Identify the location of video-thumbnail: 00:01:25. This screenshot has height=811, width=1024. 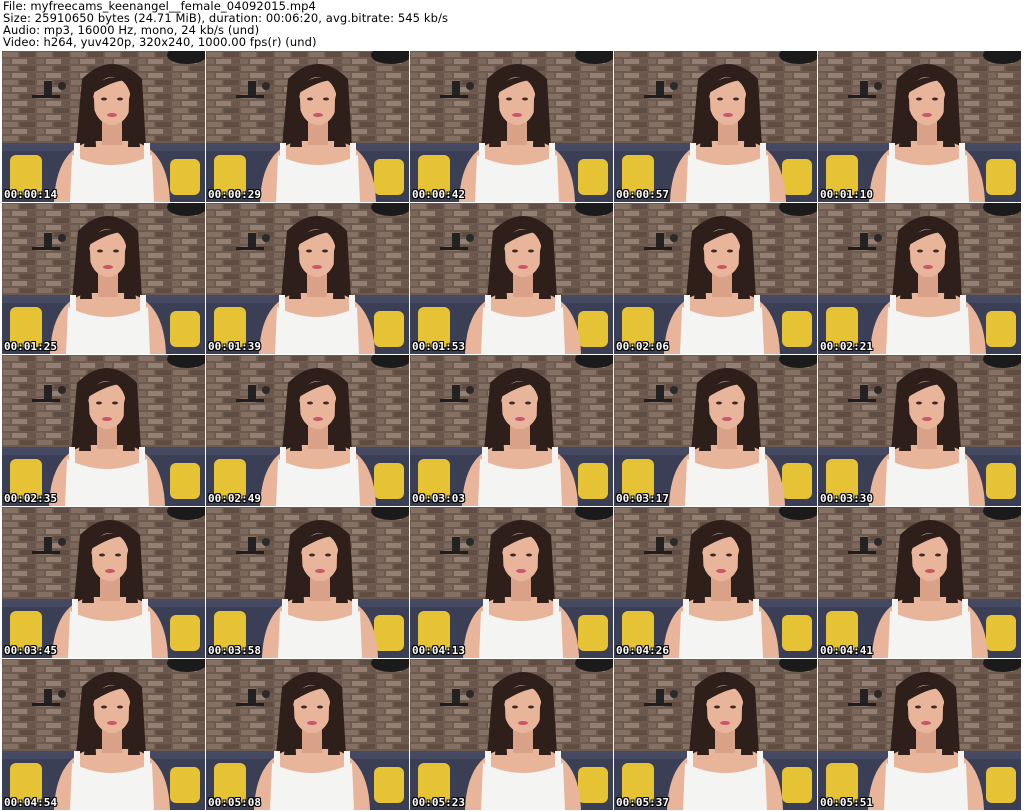
(103, 278).